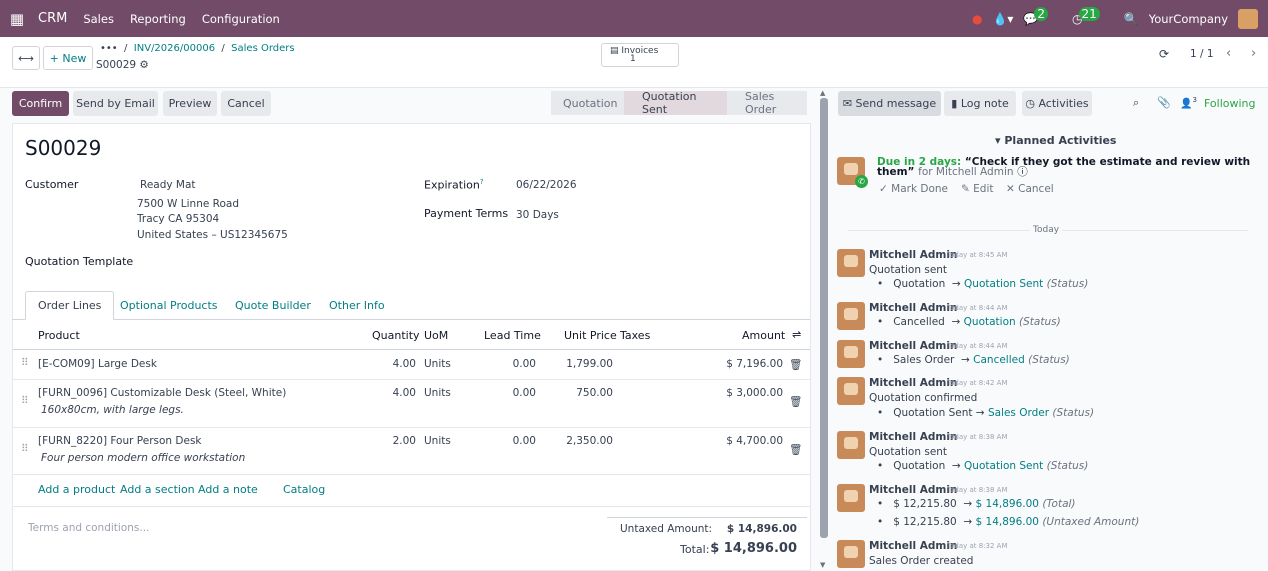  What do you see at coordinates (635, 335) in the screenshot?
I see `col-taxes: Taxes` at bounding box center [635, 335].